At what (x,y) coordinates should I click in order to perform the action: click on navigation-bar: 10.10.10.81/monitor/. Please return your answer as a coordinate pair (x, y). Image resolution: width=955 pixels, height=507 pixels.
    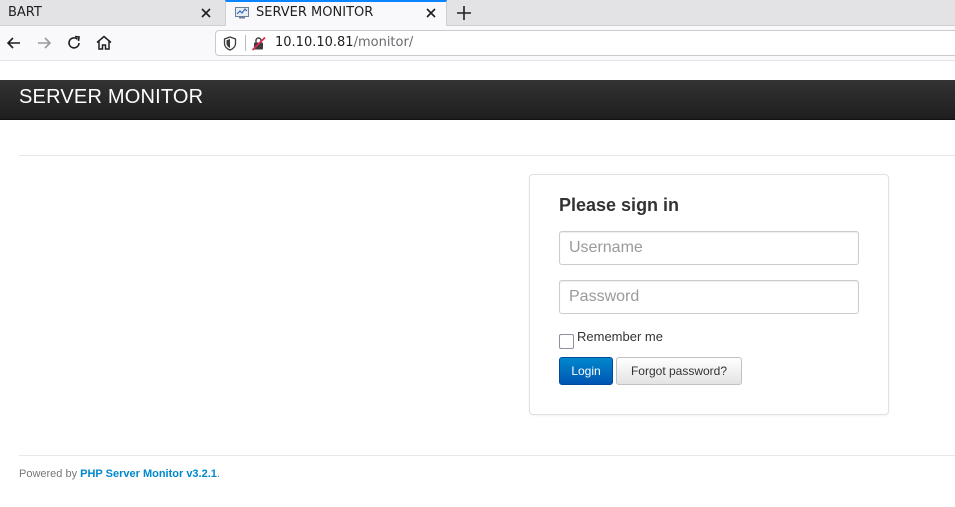
    Looking at the image, I should click on (477, 43).